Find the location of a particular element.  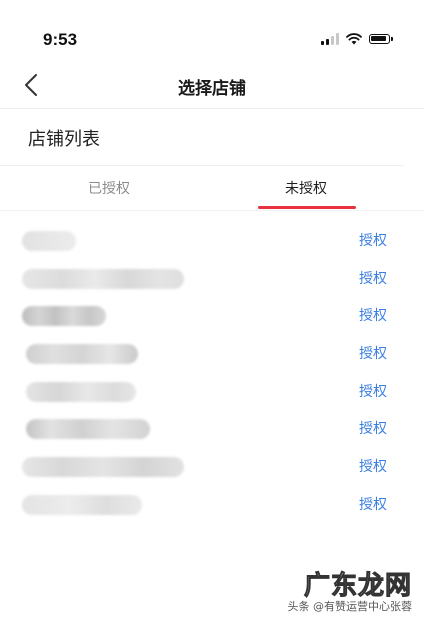

status-bar: 9:53 is located at coordinates (212, 35).